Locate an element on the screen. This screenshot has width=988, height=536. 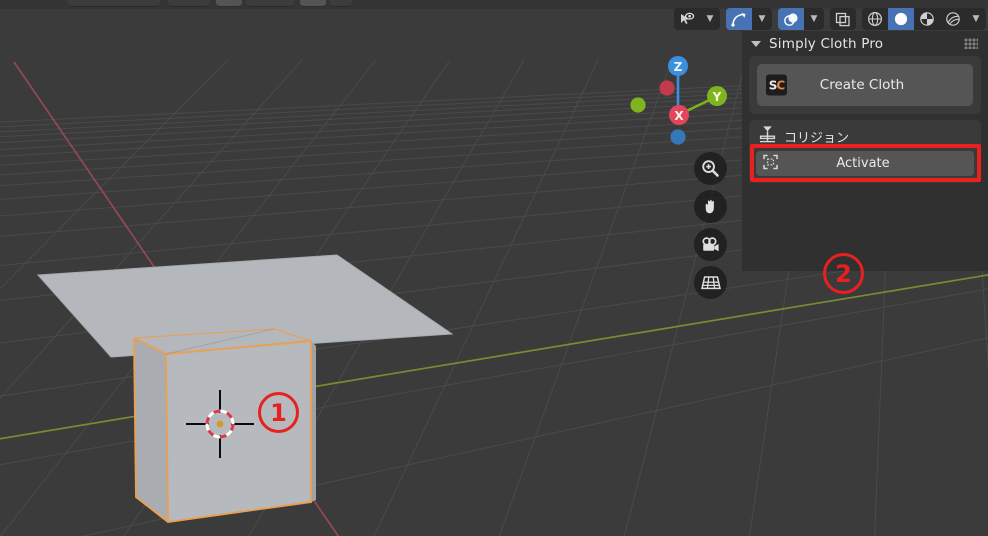
shading-material-icon is located at coordinates (927, 19).